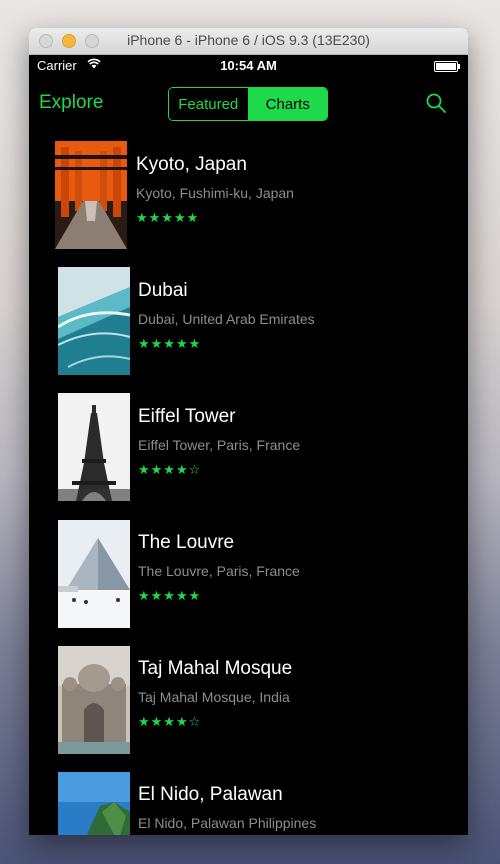  What do you see at coordinates (71, 102) in the screenshot?
I see `nav-title: Explore` at bounding box center [71, 102].